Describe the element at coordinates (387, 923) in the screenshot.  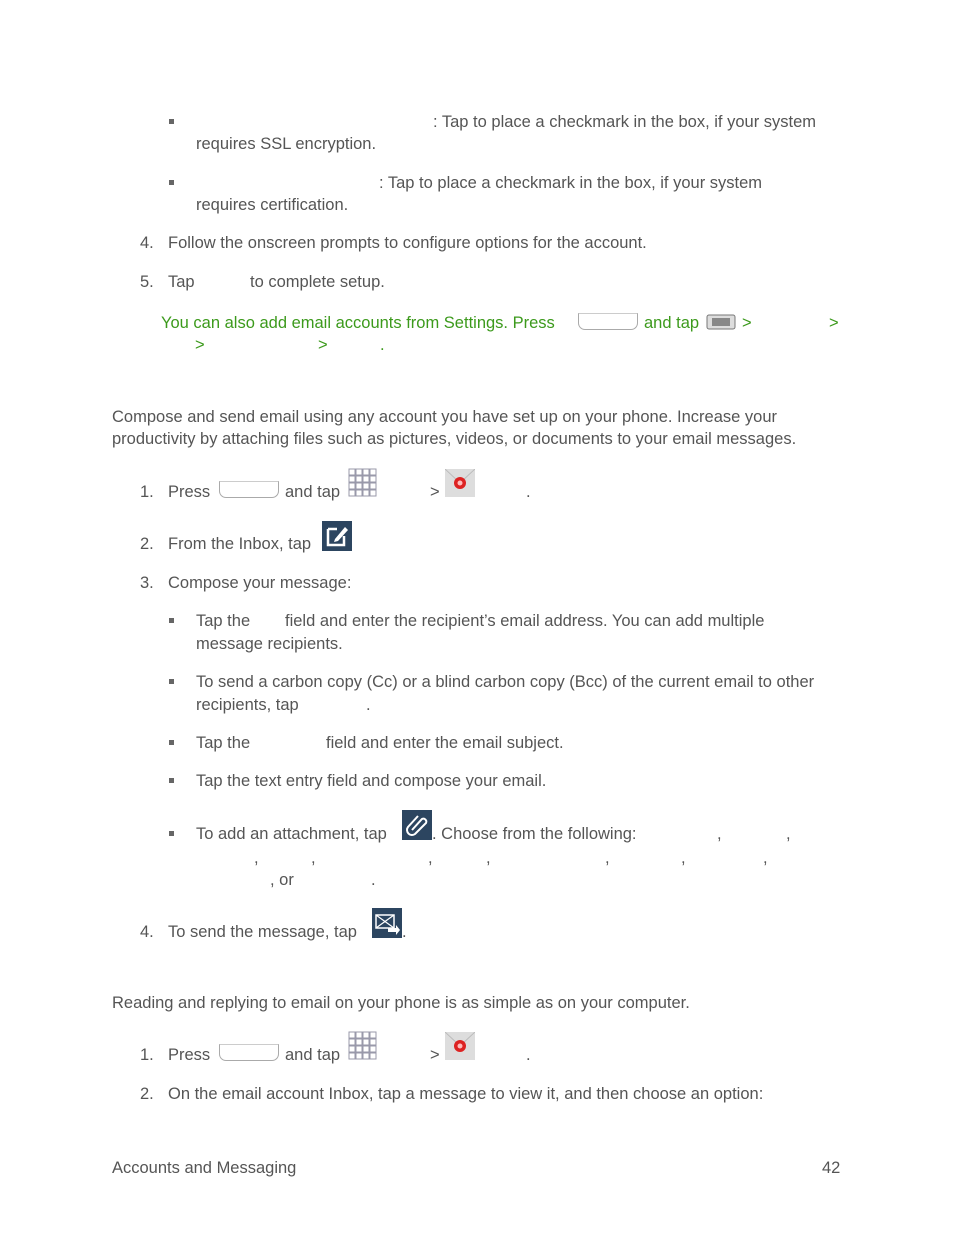
I see `send-email-icon` at that location.